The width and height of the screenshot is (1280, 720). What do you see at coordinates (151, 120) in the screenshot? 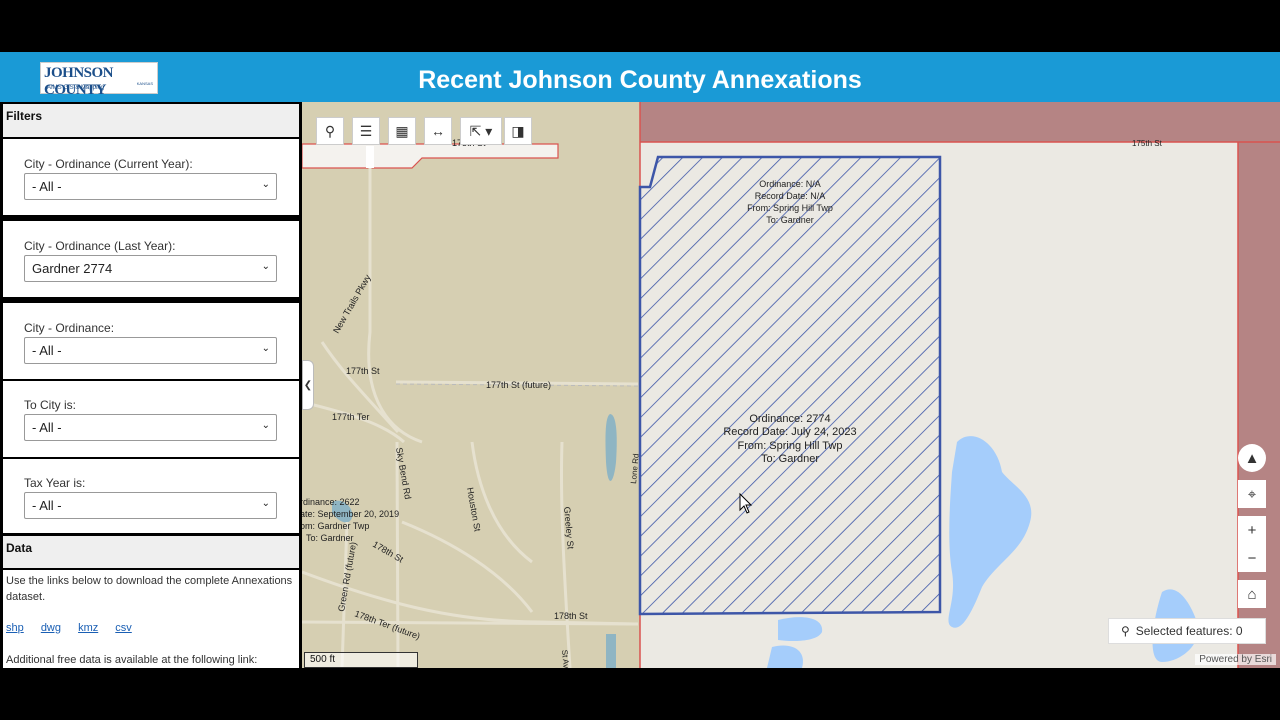
I see `filters-heading: Filters` at bounding box center [151, 120].